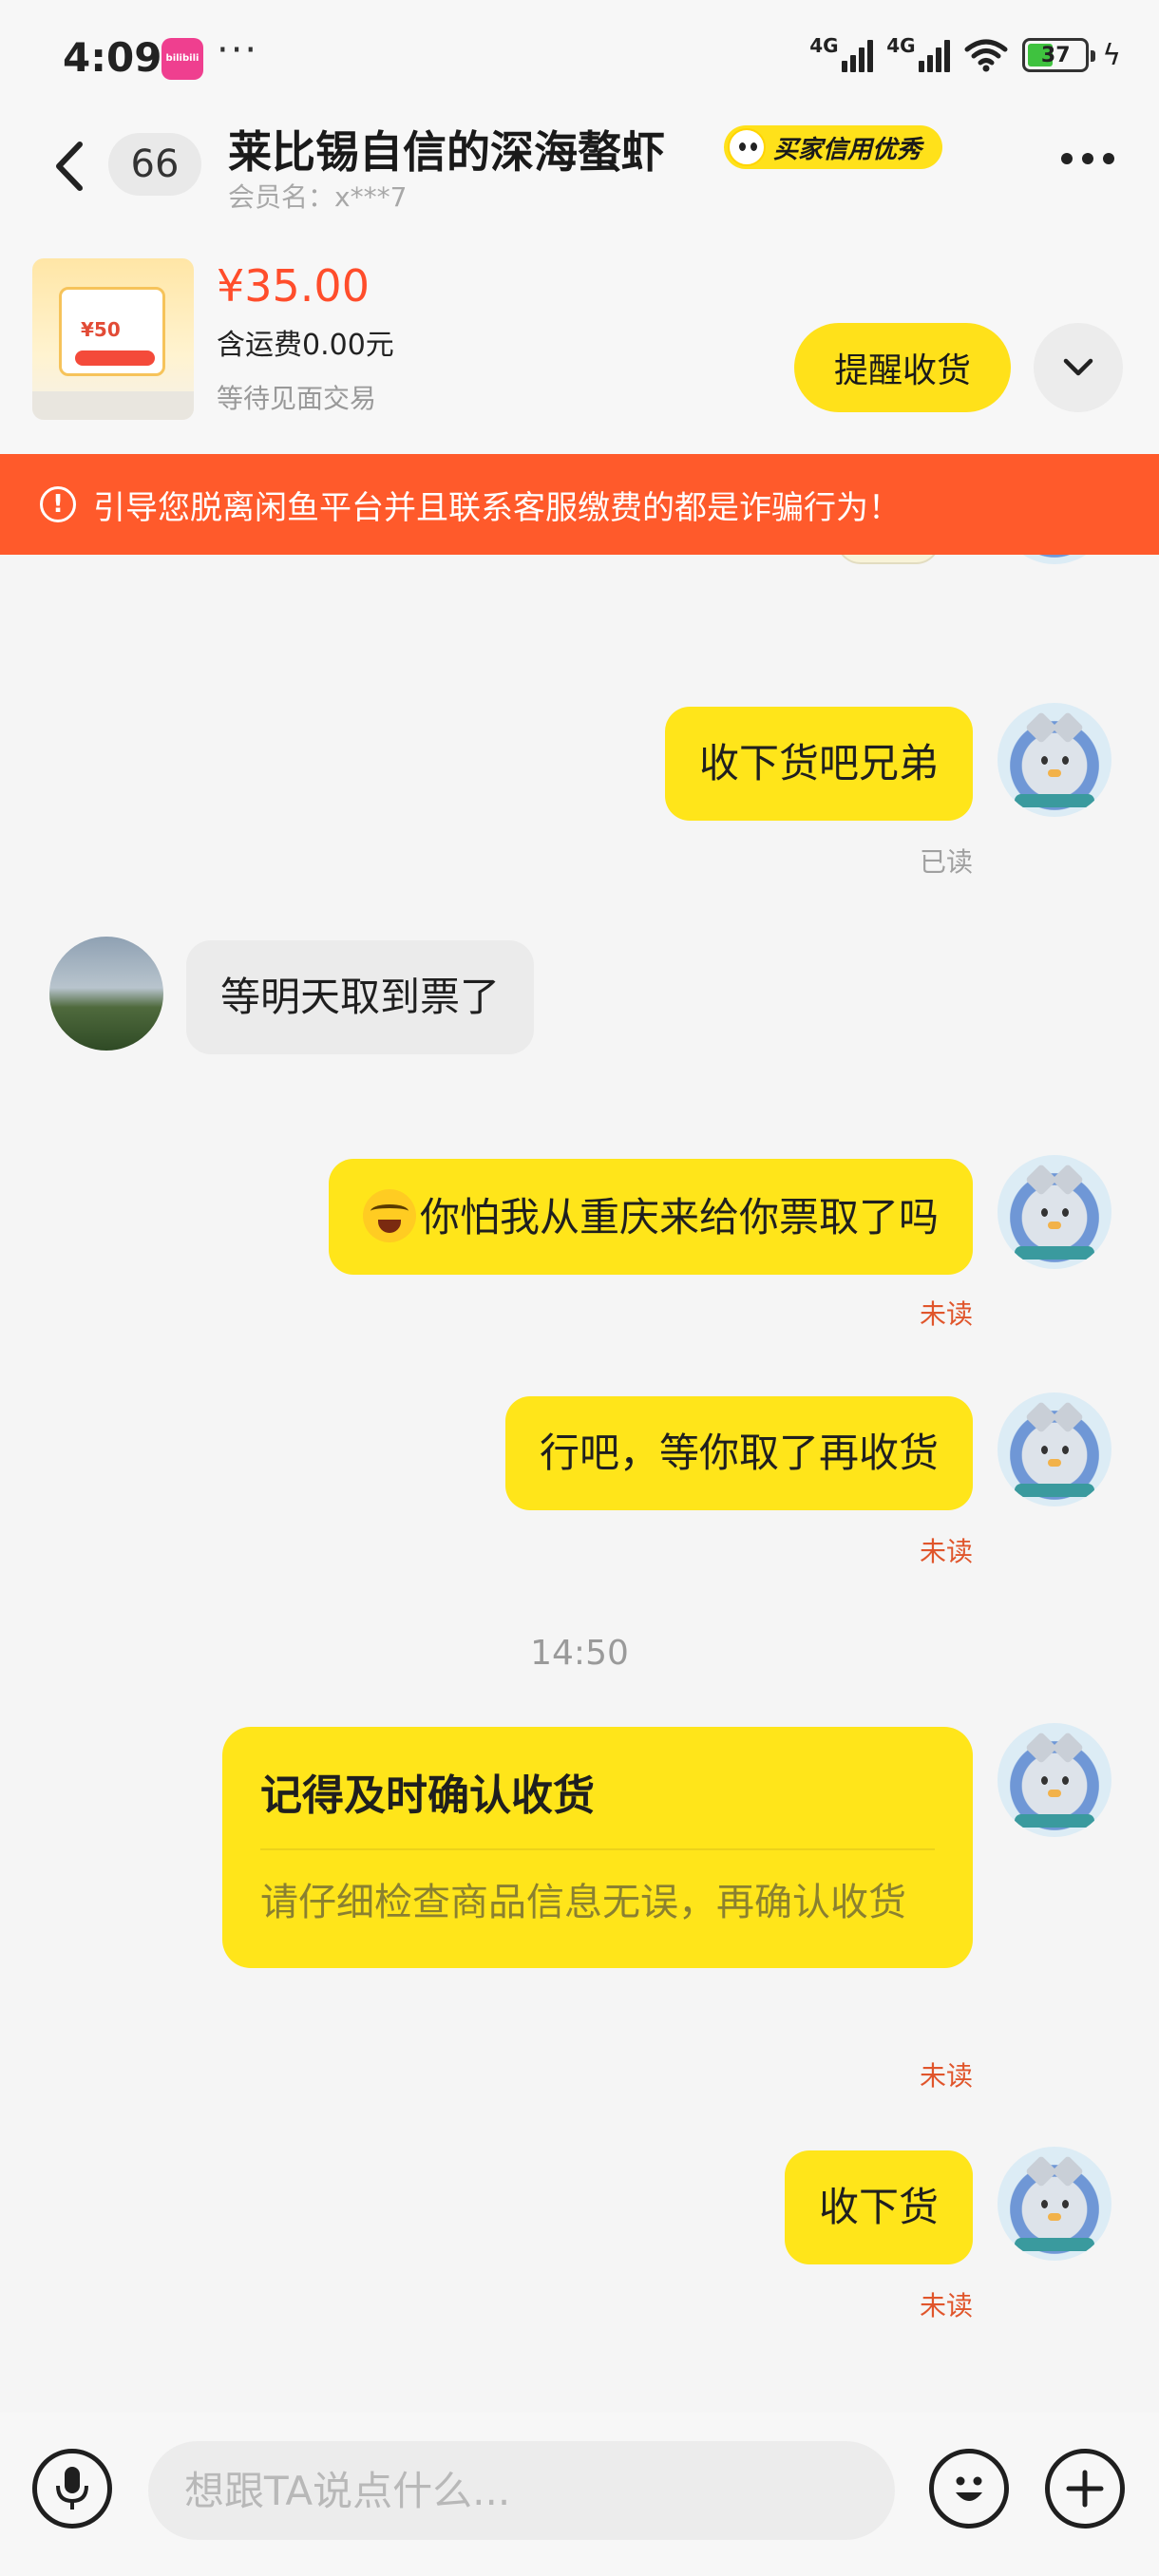 This screenshot has height=2576, width=1159. I want to click on fraud-warning-banner: ! 引导您脱离闲鱼平台并且联系客服缴费的都是诈骗行为！, so click(579, 505).